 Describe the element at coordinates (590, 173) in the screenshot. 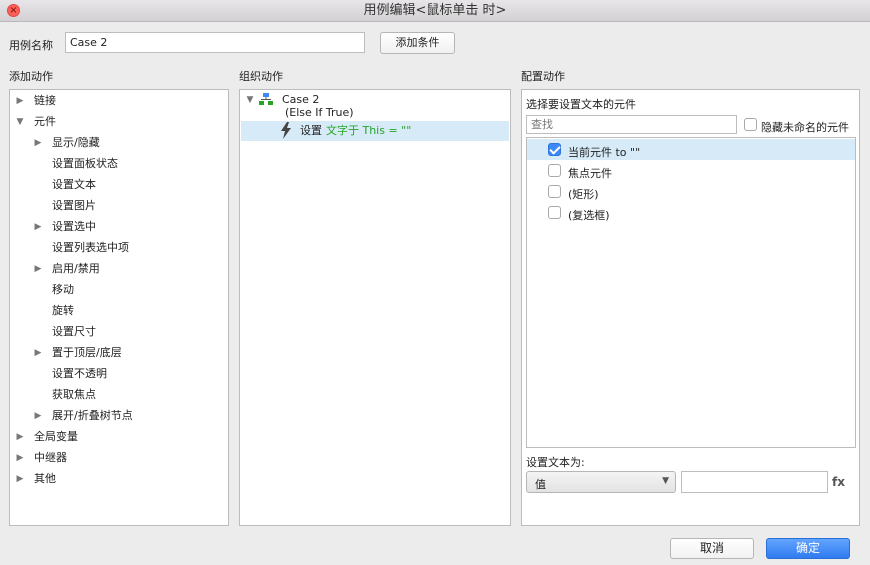

I see `widget-label-focus: 焦点元件` at that location.